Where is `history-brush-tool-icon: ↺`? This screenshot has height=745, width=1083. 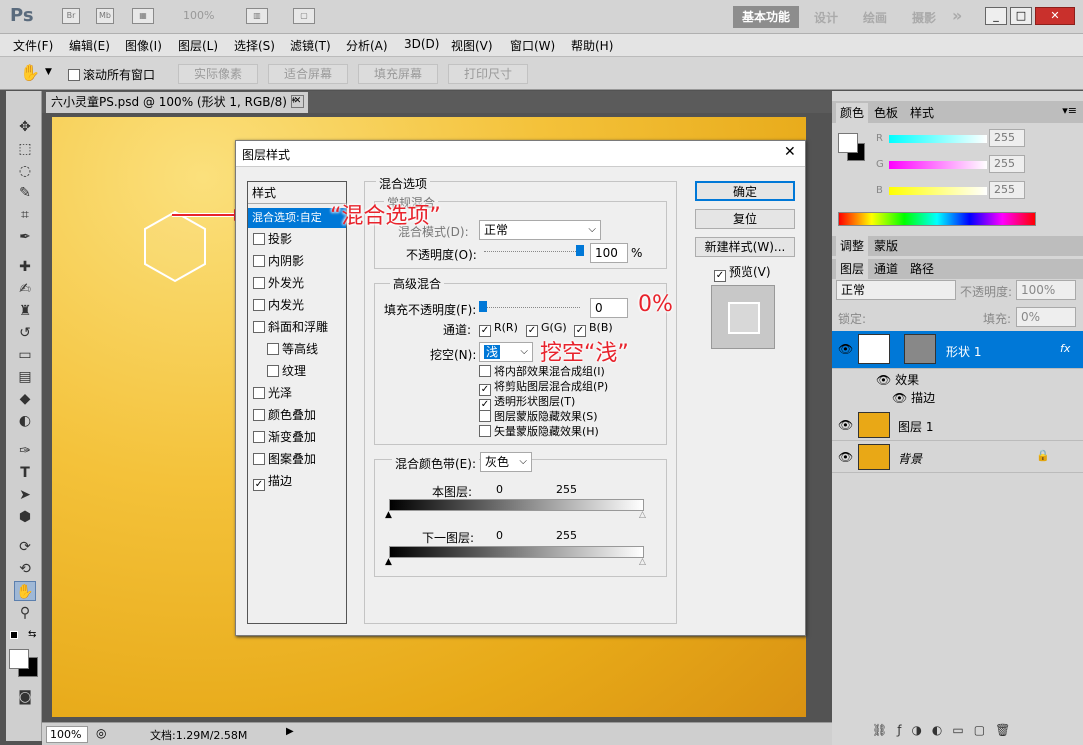 history-brush-tool-icon: ↺ is located at coordinates (25, 333).